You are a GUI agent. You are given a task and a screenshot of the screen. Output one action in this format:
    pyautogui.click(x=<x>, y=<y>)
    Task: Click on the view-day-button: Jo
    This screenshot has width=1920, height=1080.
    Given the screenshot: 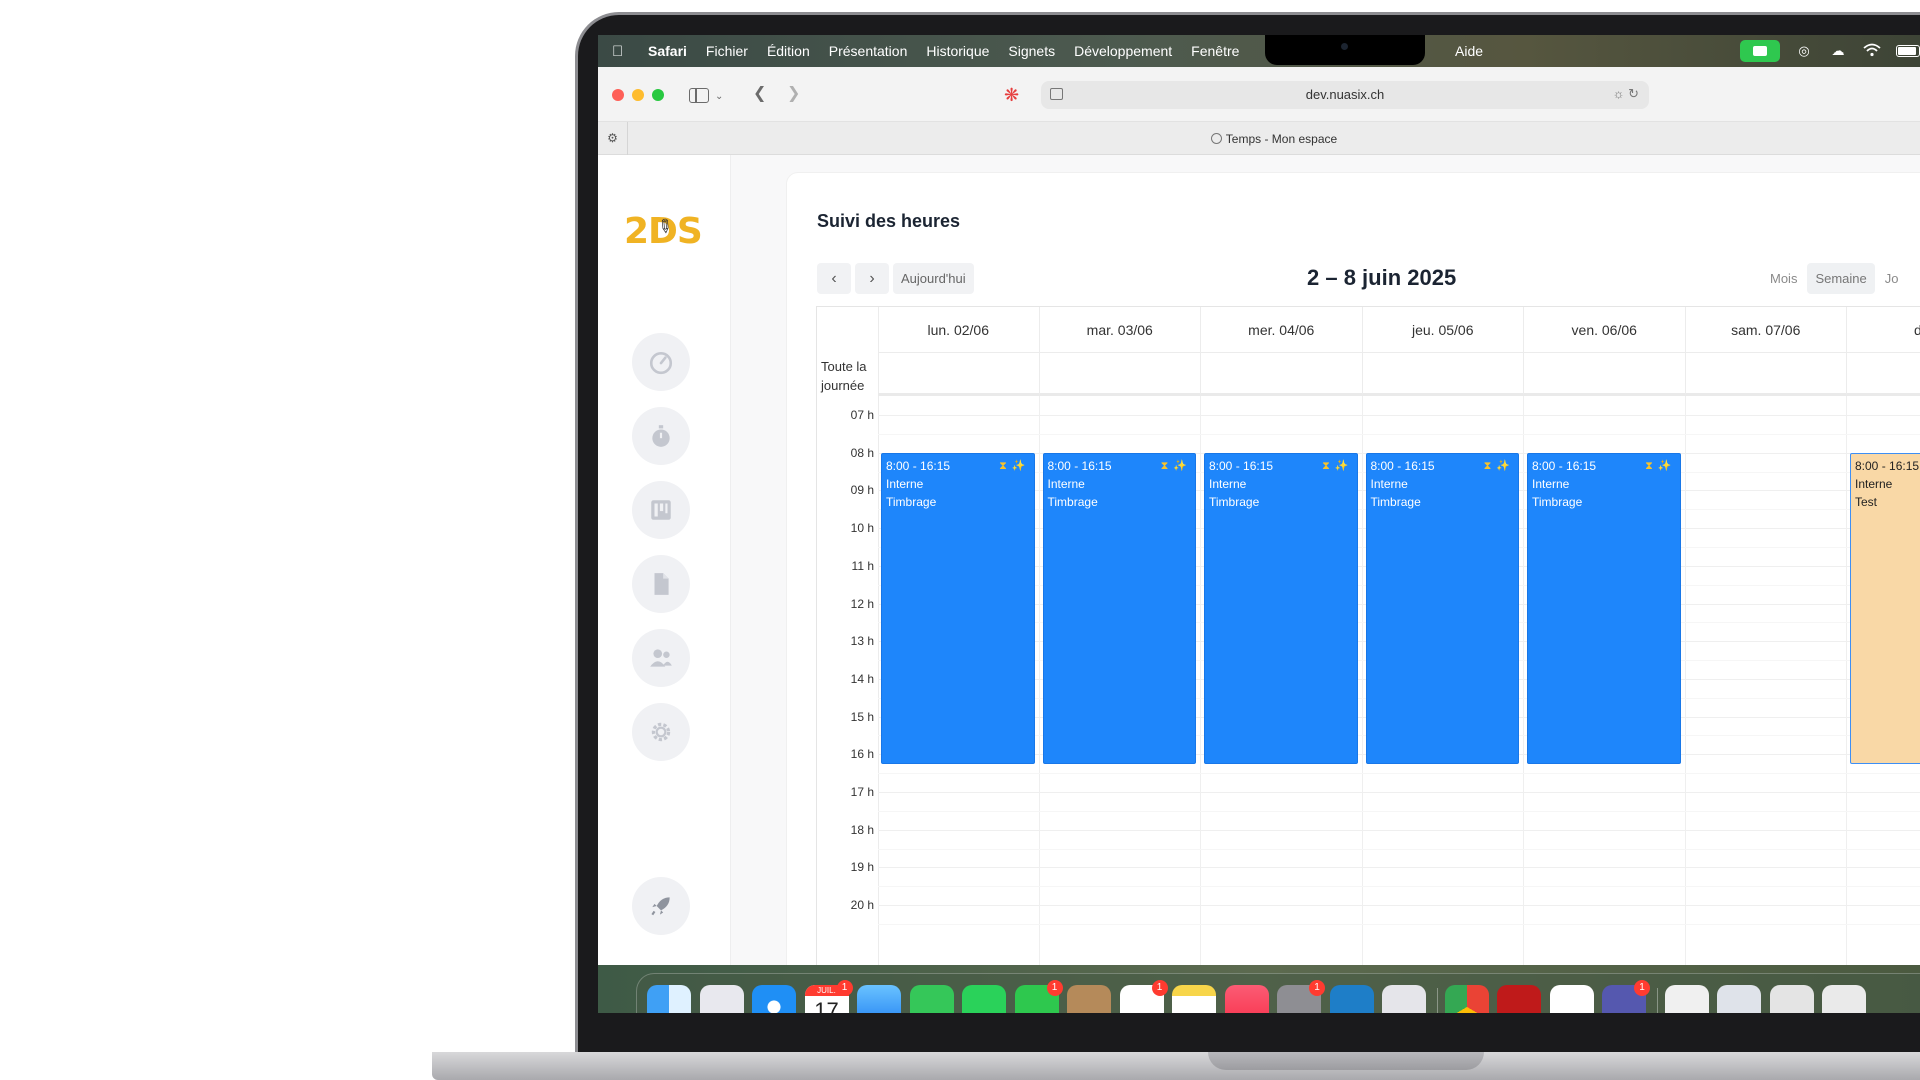 What is the action you would take?
    pyautogui.click(x=1891, y=278)
    